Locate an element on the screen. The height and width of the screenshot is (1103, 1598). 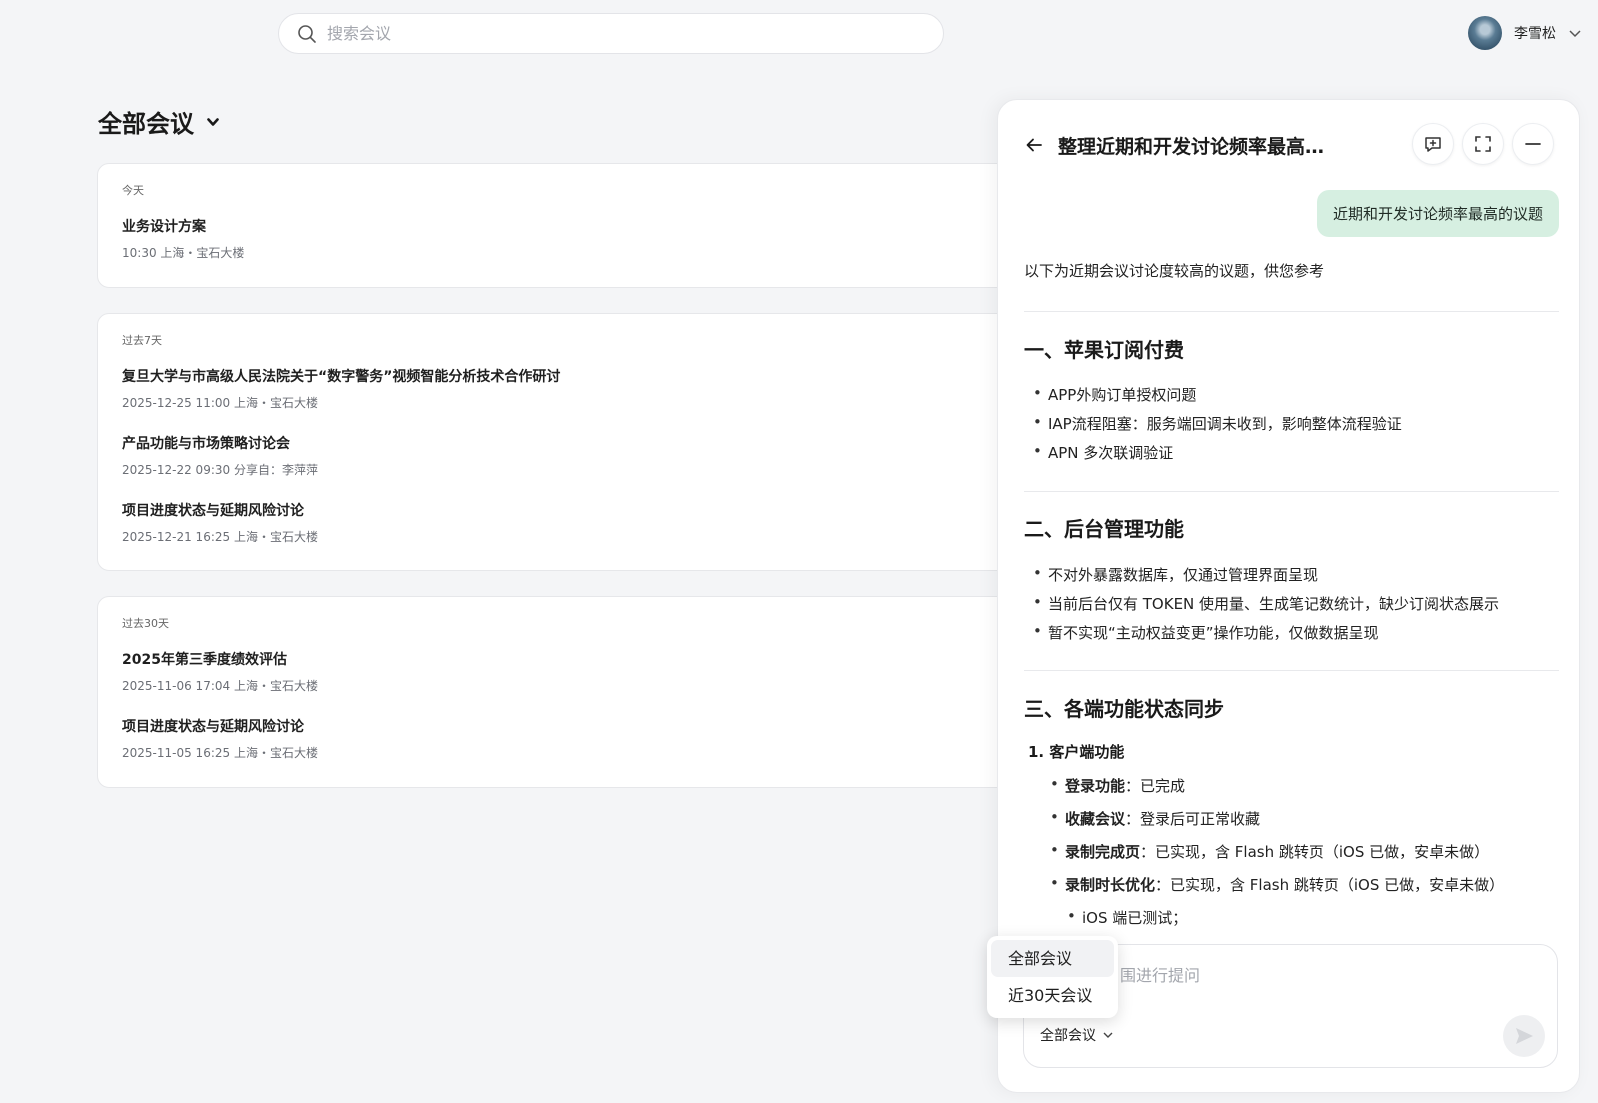
user-message: 近期和开发讨论频率最高的议题 is located at coordinates (1437, 213).